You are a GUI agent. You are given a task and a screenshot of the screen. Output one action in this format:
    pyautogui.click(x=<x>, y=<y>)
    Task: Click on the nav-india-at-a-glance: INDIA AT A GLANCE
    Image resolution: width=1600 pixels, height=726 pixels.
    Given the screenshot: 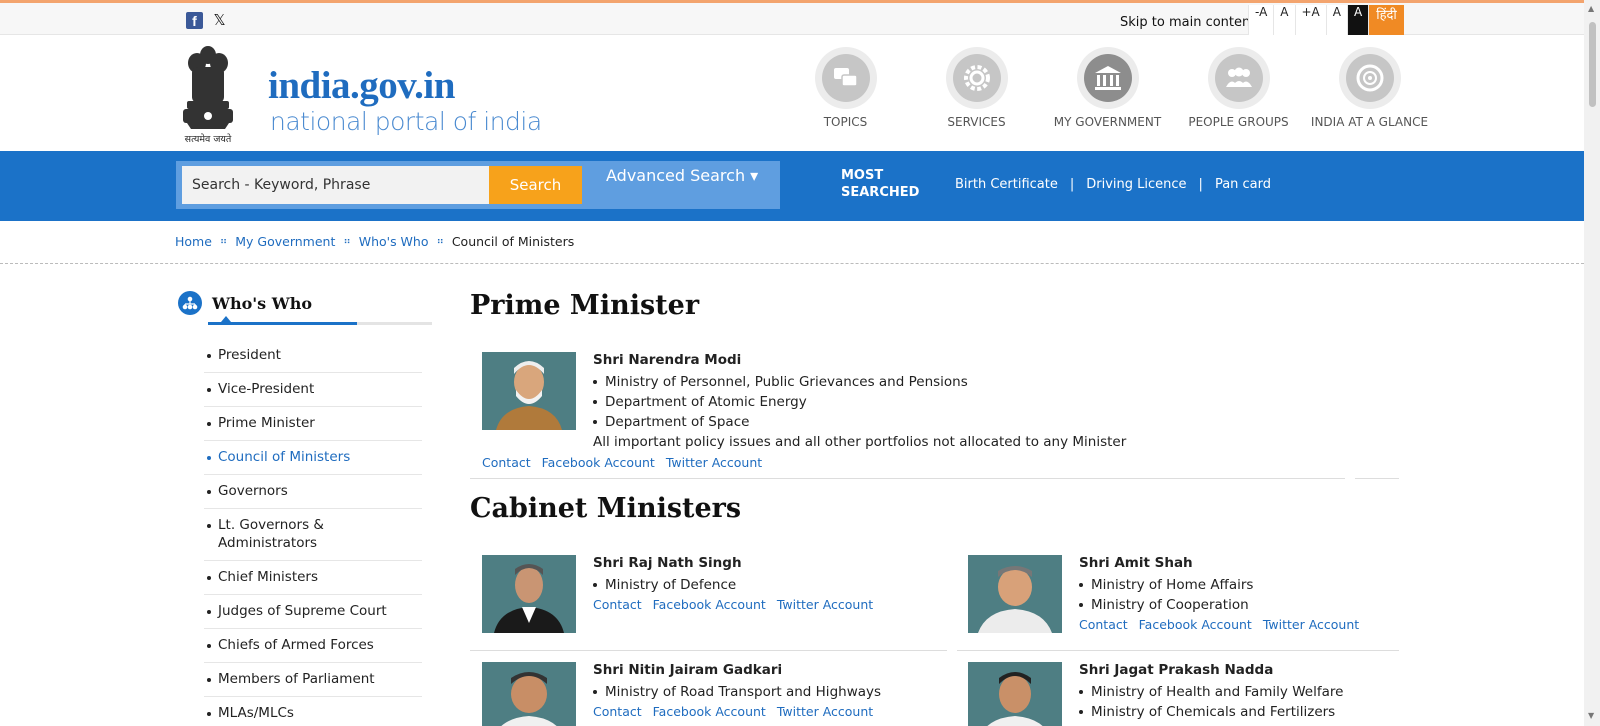 What is the action you would take?
    pyautogui.click(x=1369, y=88)
    